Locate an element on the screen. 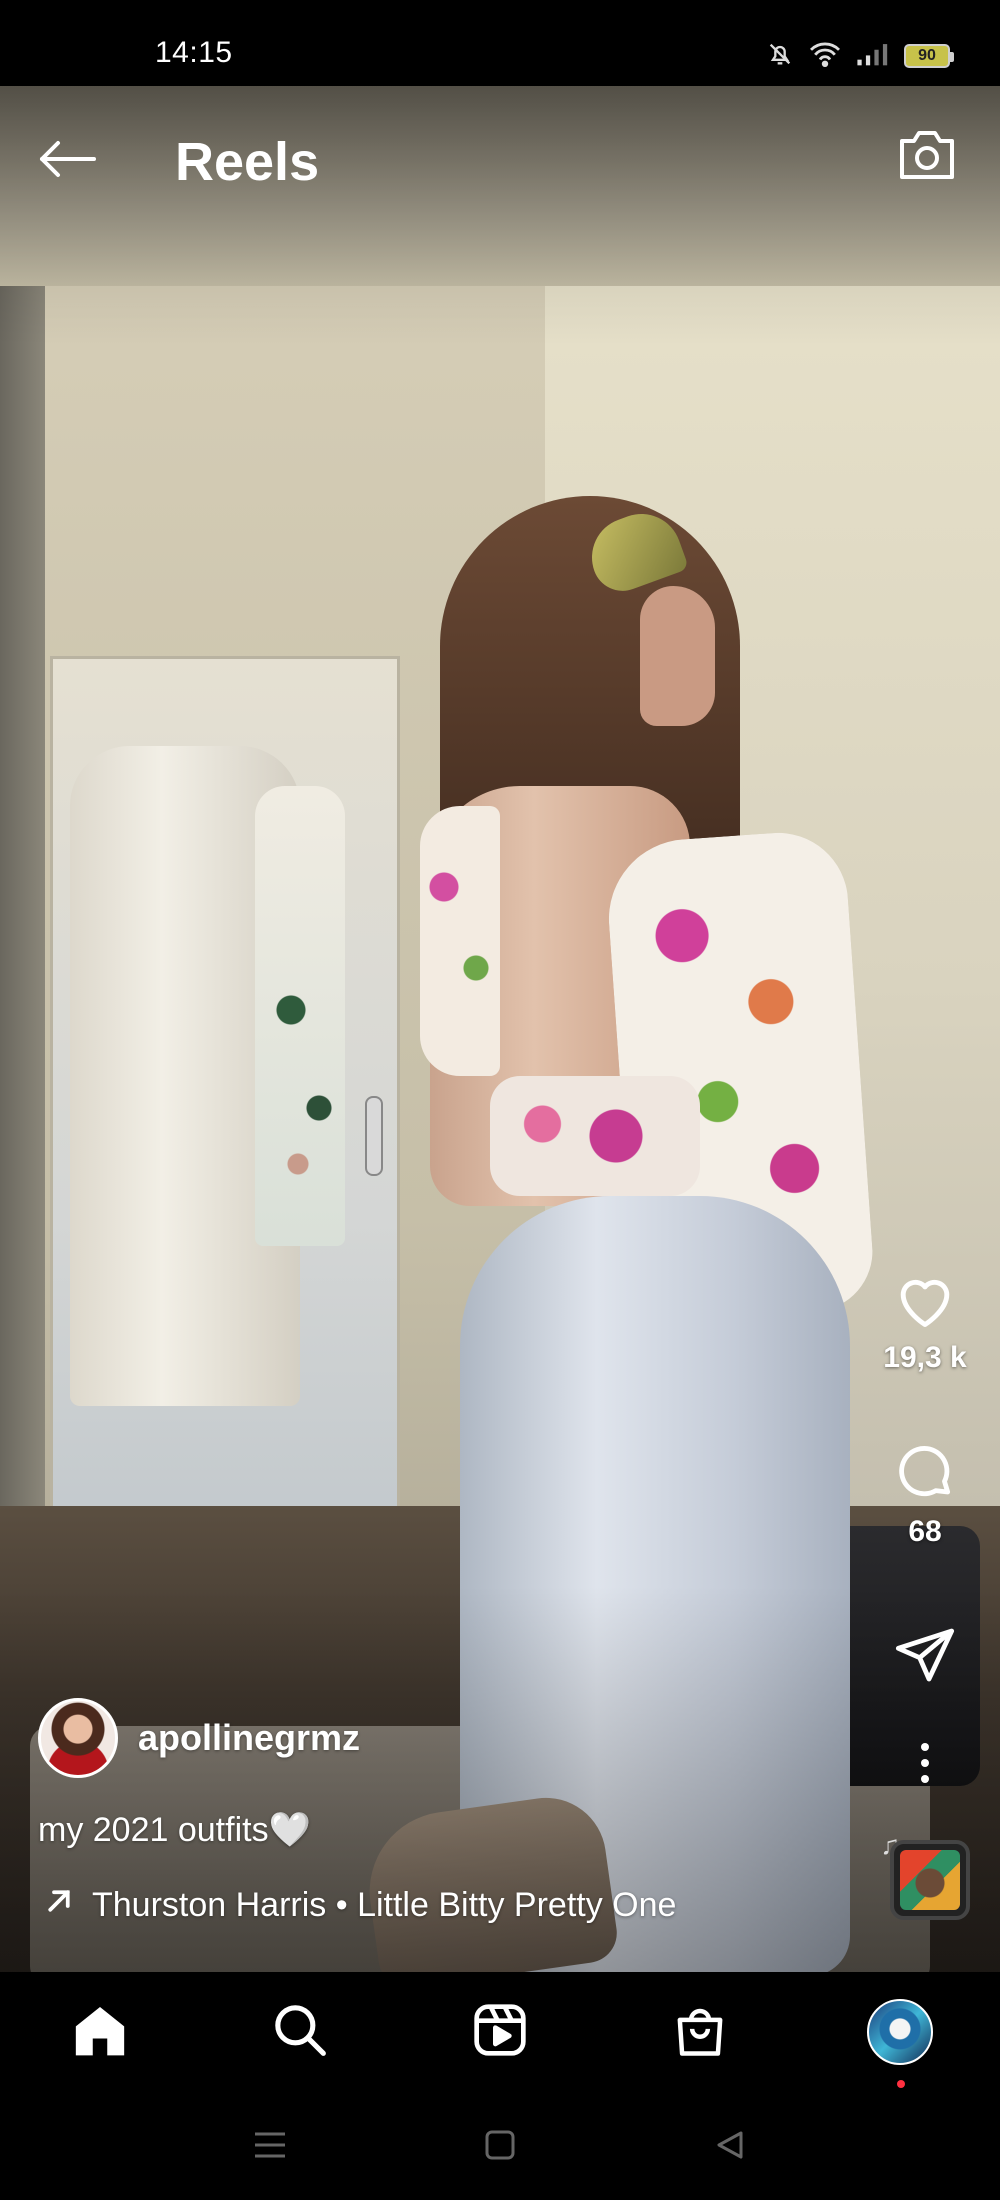  nav-shop is located at coordinates (700, 2032).